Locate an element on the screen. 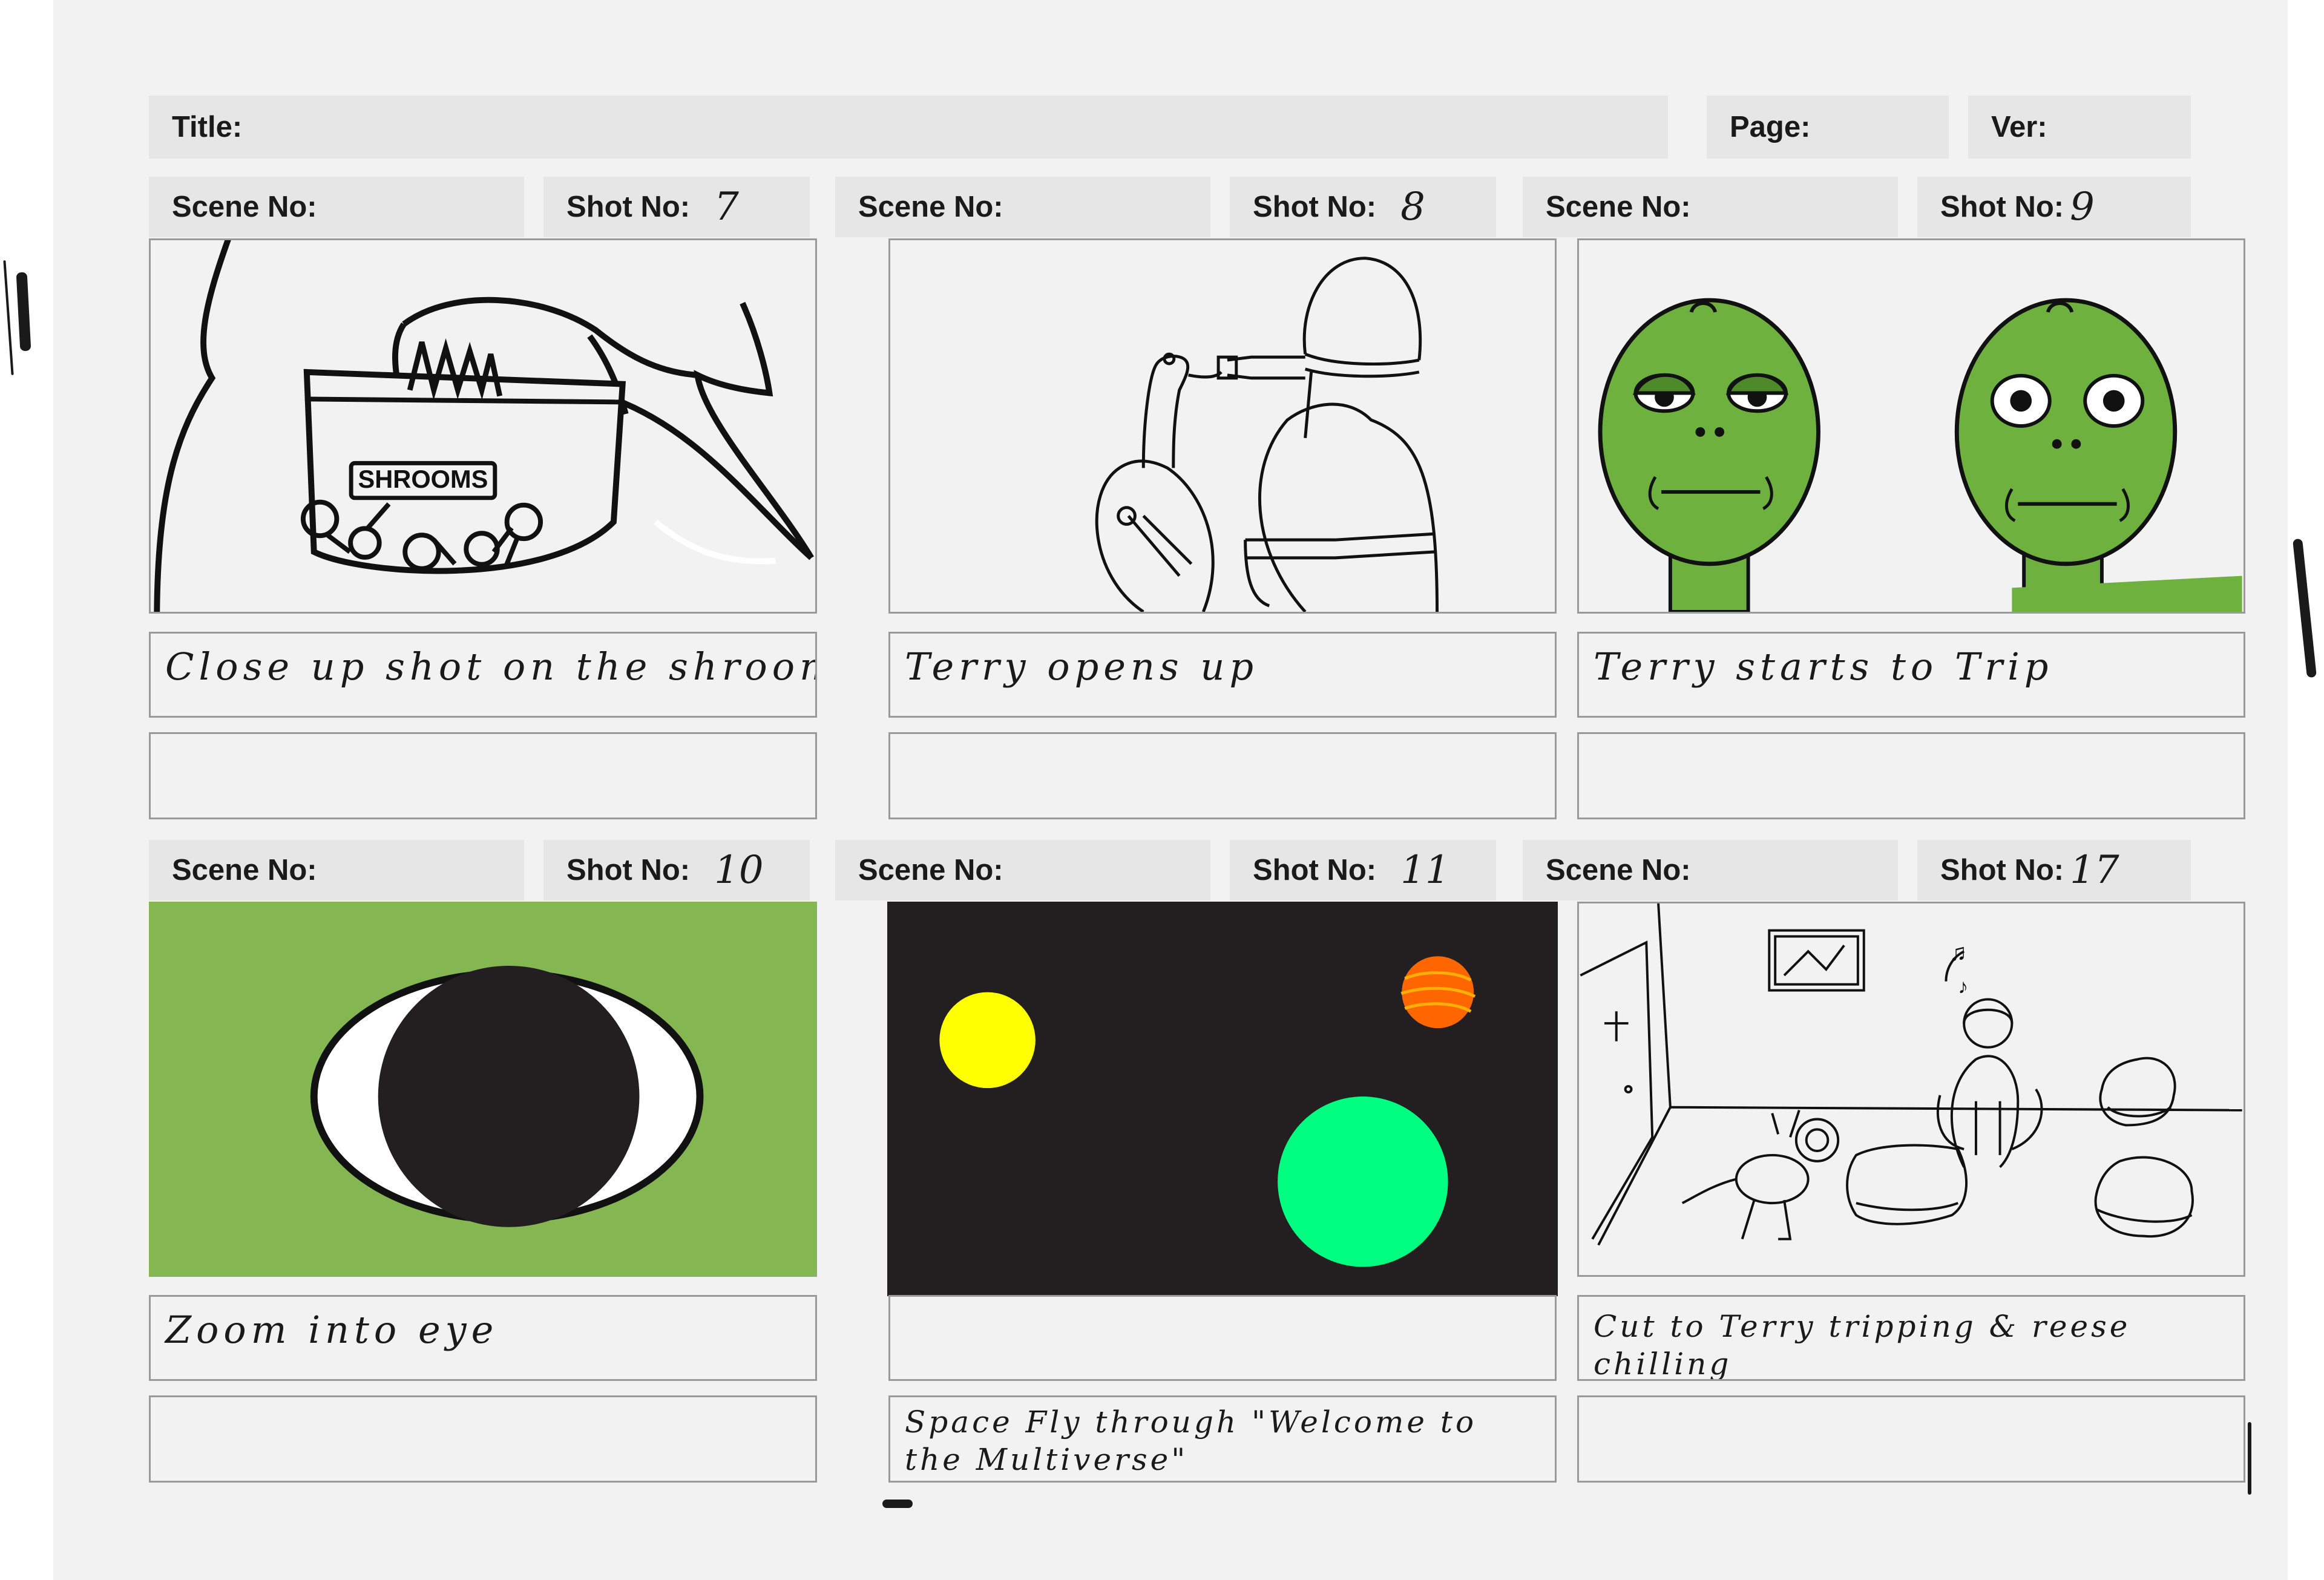 The height and width of the screenshot is (1580, 2324). shot-number-4: 10 is located at coordinates (739, 870).